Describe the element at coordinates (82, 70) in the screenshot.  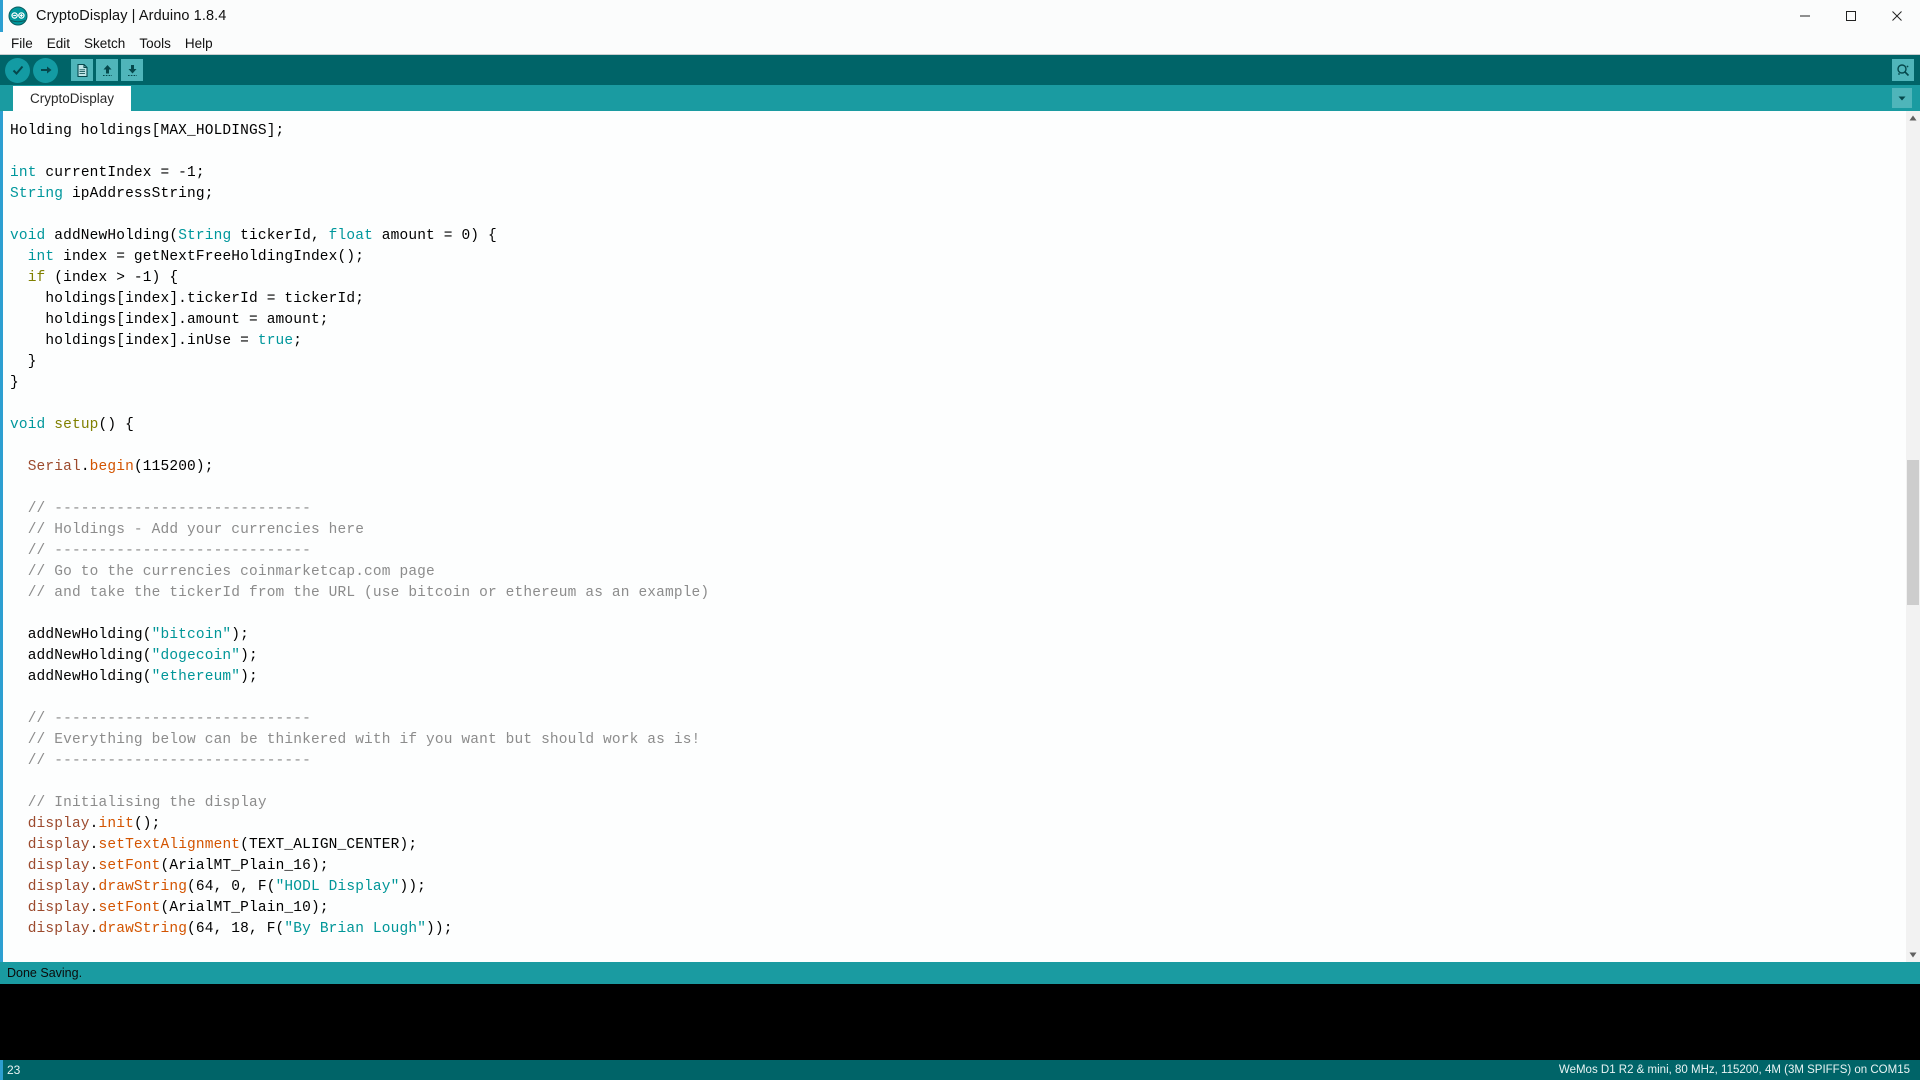
I see `new-sketch-button` at that location.